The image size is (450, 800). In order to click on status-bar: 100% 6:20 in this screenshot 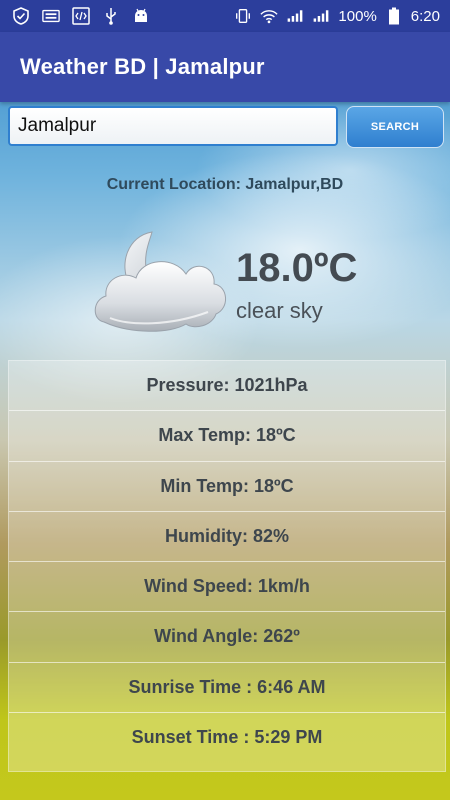, I will do `click(225, 16)`.